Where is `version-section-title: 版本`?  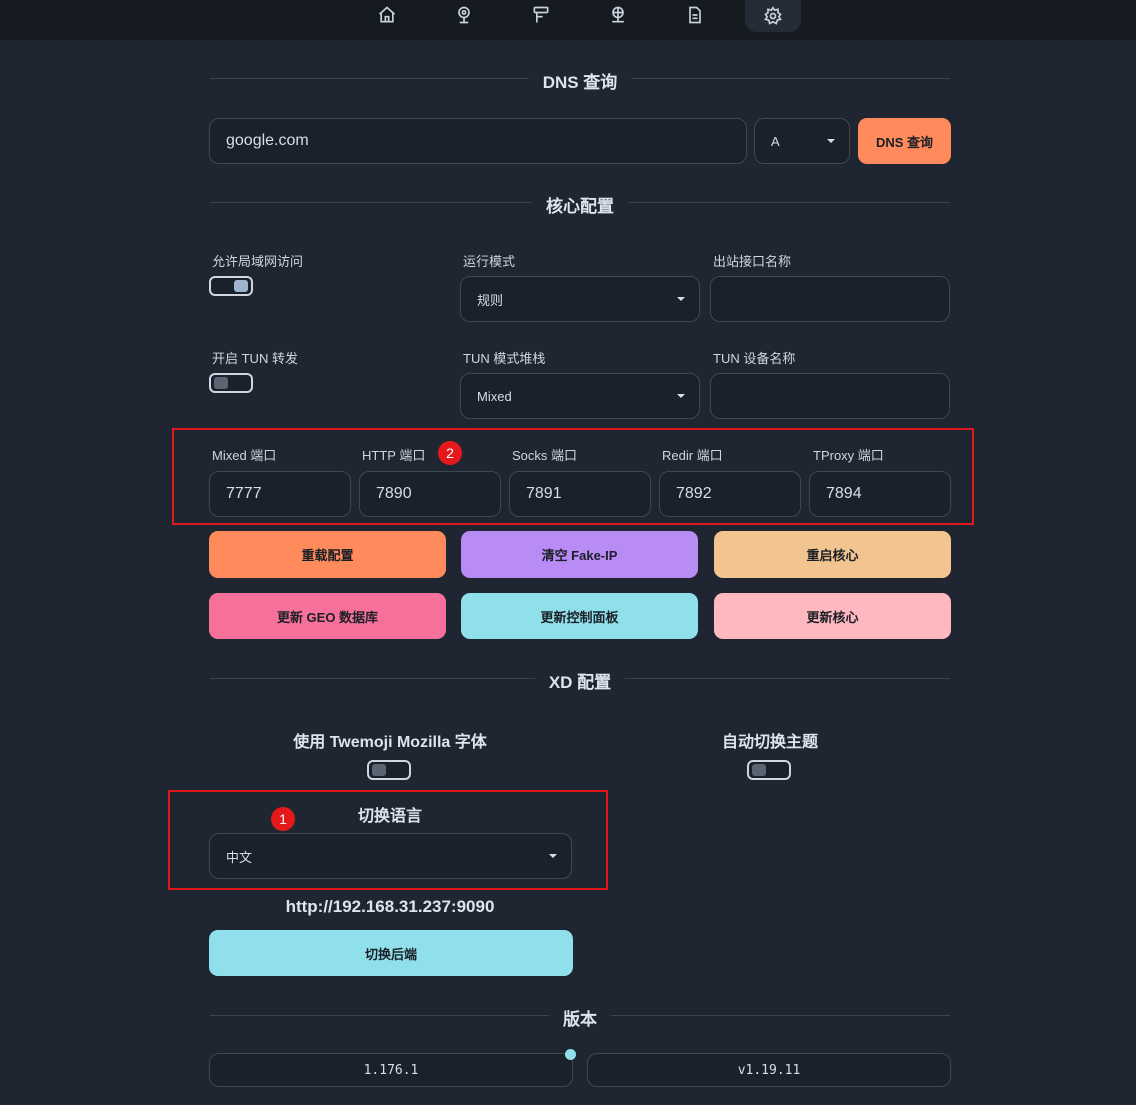
version-section-title: 版本 is located at coordinates (580, 1019).